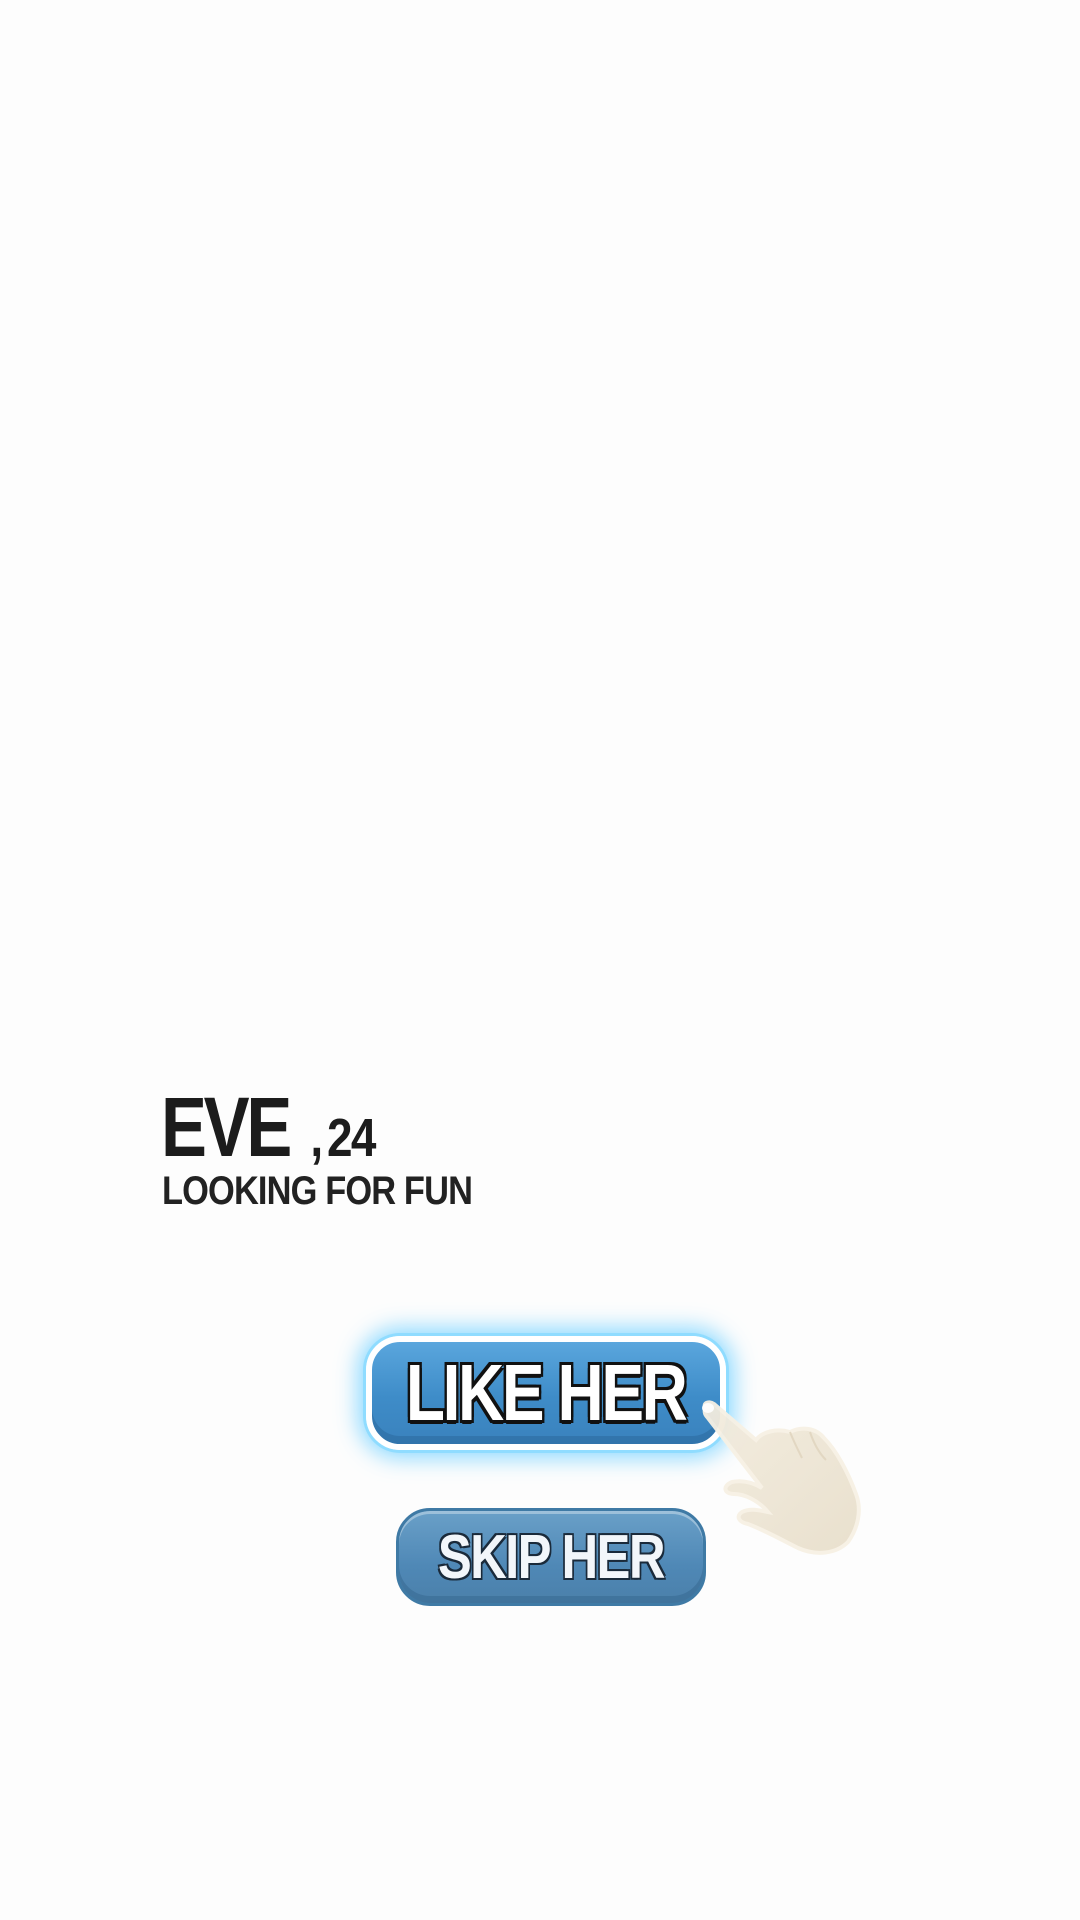 The height and width of the screenshot is (1920, 1080). I want to click on skip-her-label: SKIP HER, so click(551, 1557).